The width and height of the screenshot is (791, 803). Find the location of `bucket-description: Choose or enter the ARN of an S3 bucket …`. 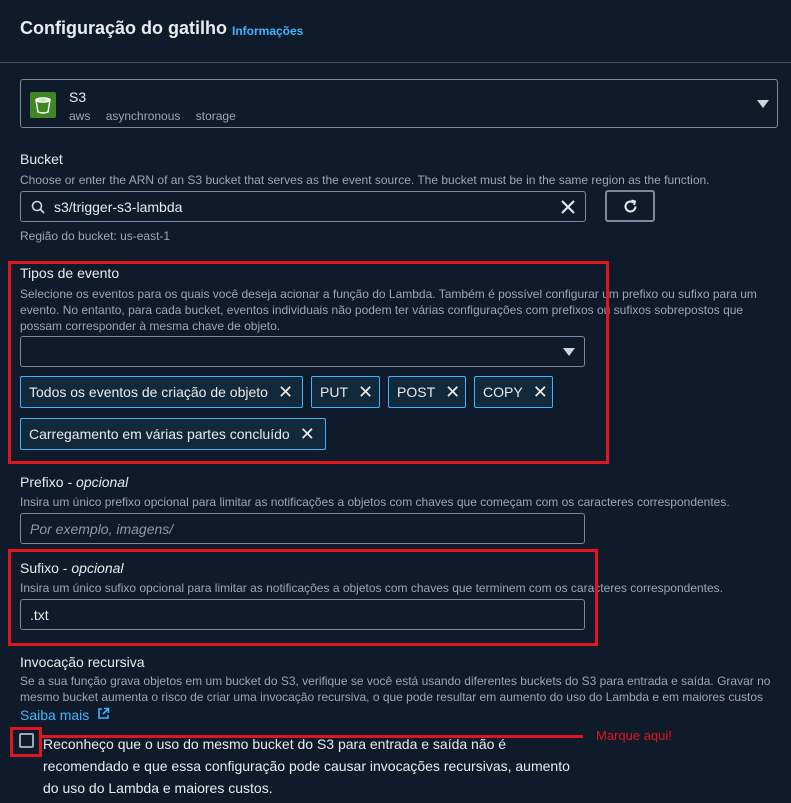

bucket-description: Choose or enter the ARN of an S3 bucket … is located at coordinates (365, 180).